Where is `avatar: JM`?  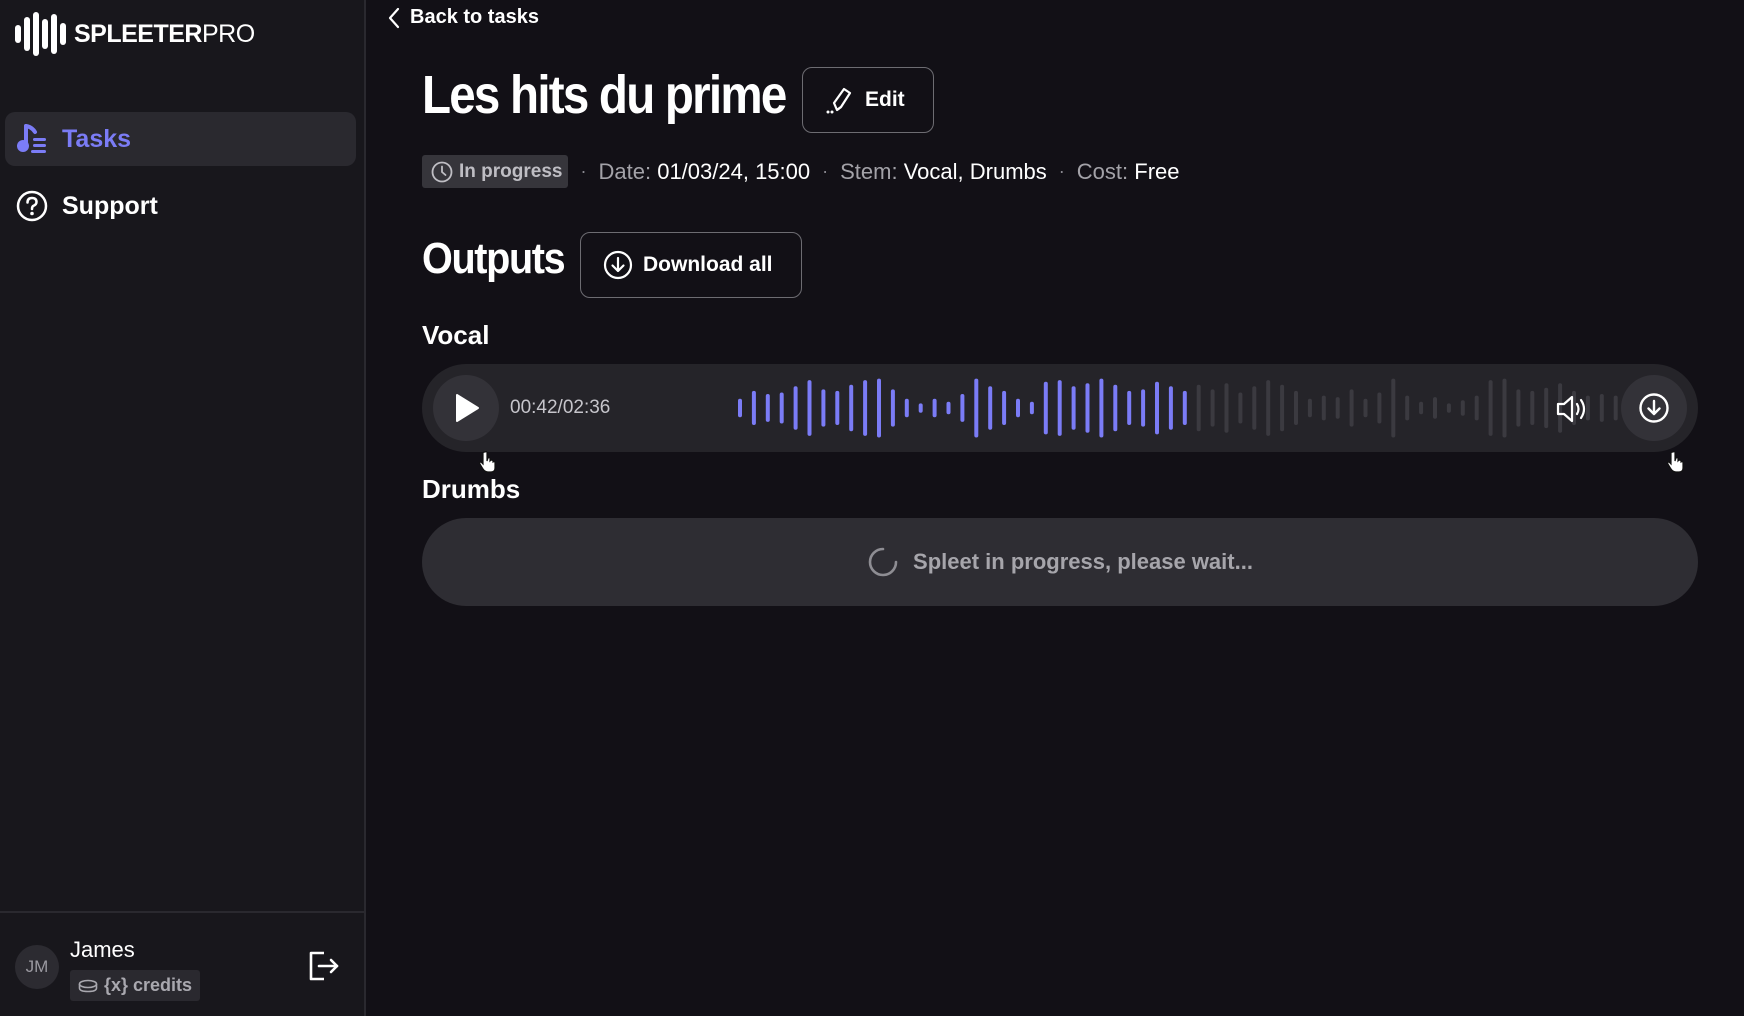
avatar: JM is located at coordinates (37, 967).